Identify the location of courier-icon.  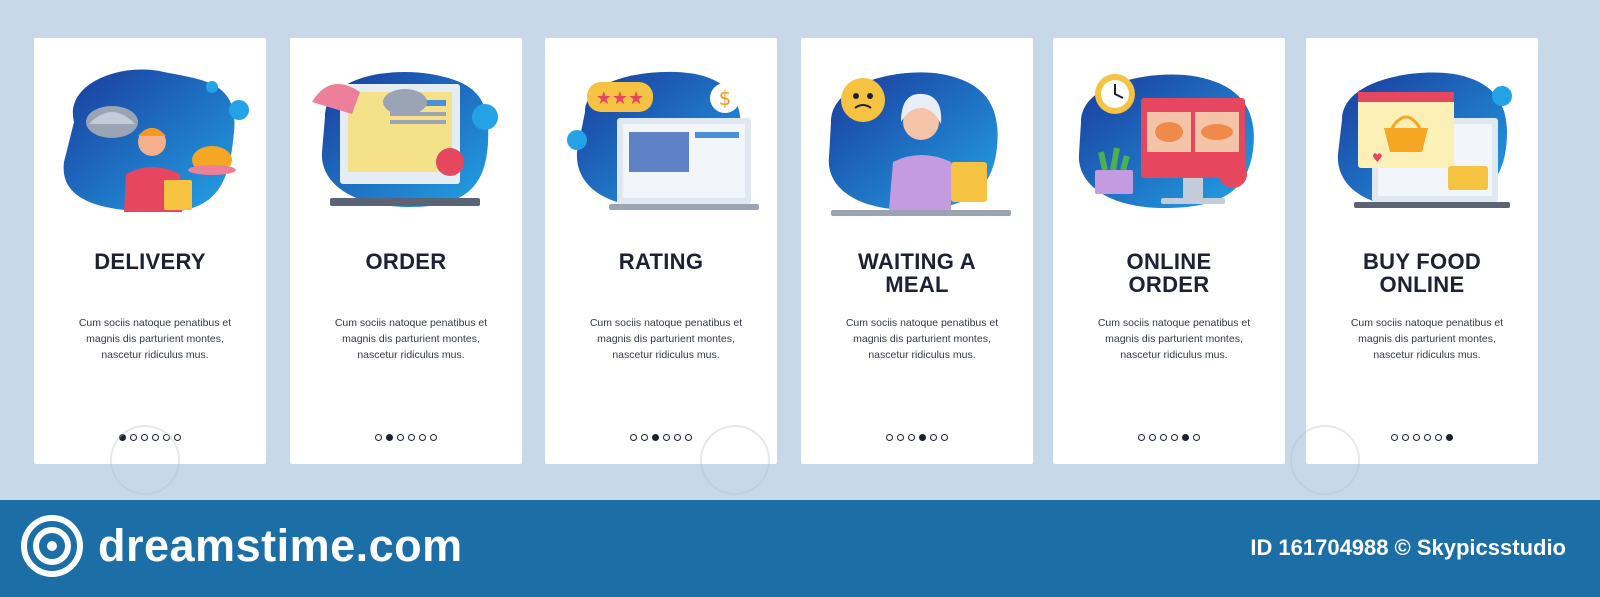
(150, 142).